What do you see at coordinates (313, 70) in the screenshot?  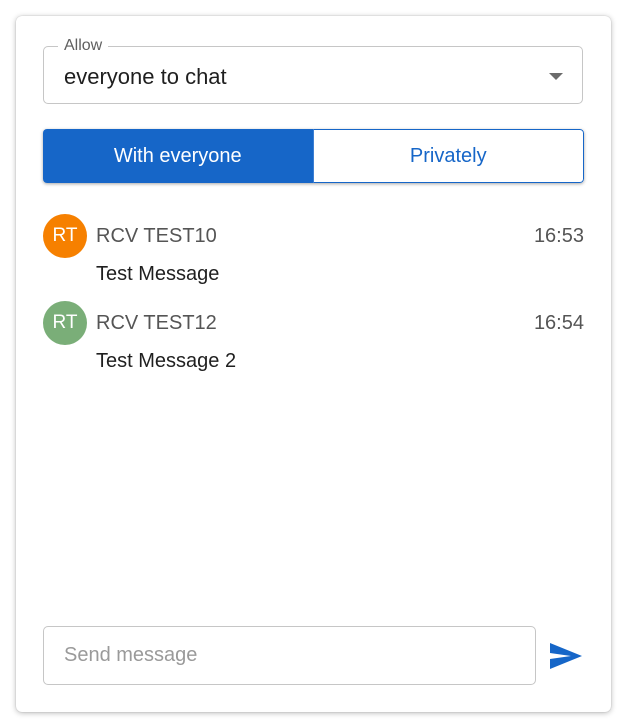 I see `allow-select: Allow everyone to chat` at bounding box center [313, 70].